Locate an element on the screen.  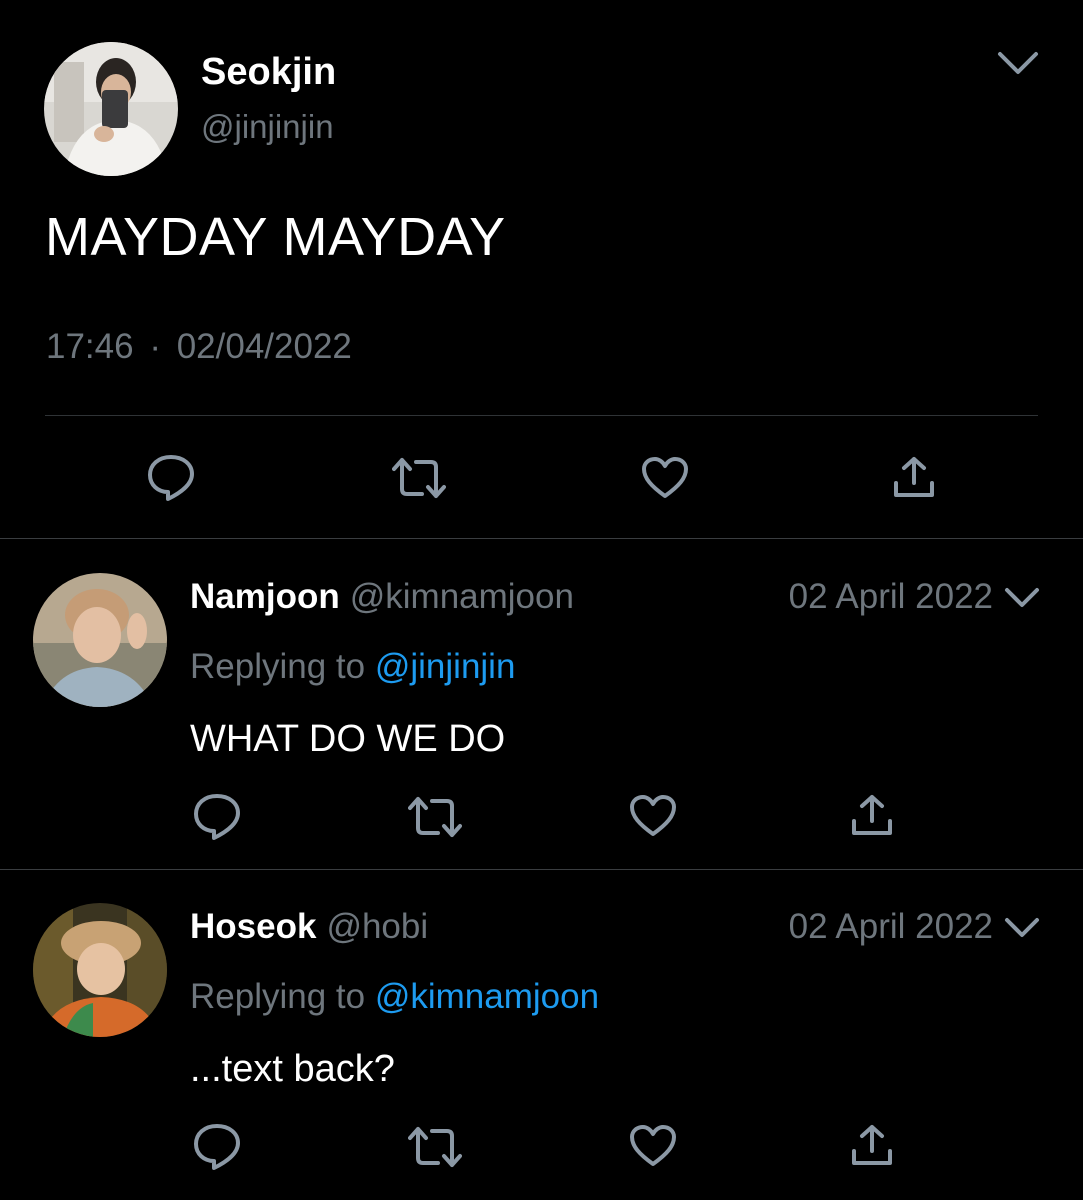
reply-author-name: Namjoon is located at coordinates (265, 596).